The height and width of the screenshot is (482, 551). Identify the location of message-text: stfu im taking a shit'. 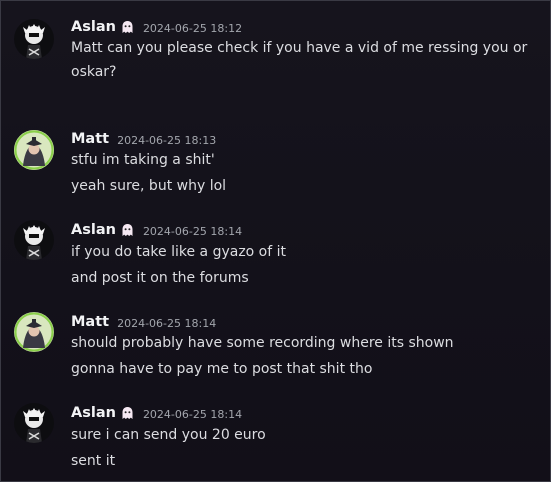
(143, 160).